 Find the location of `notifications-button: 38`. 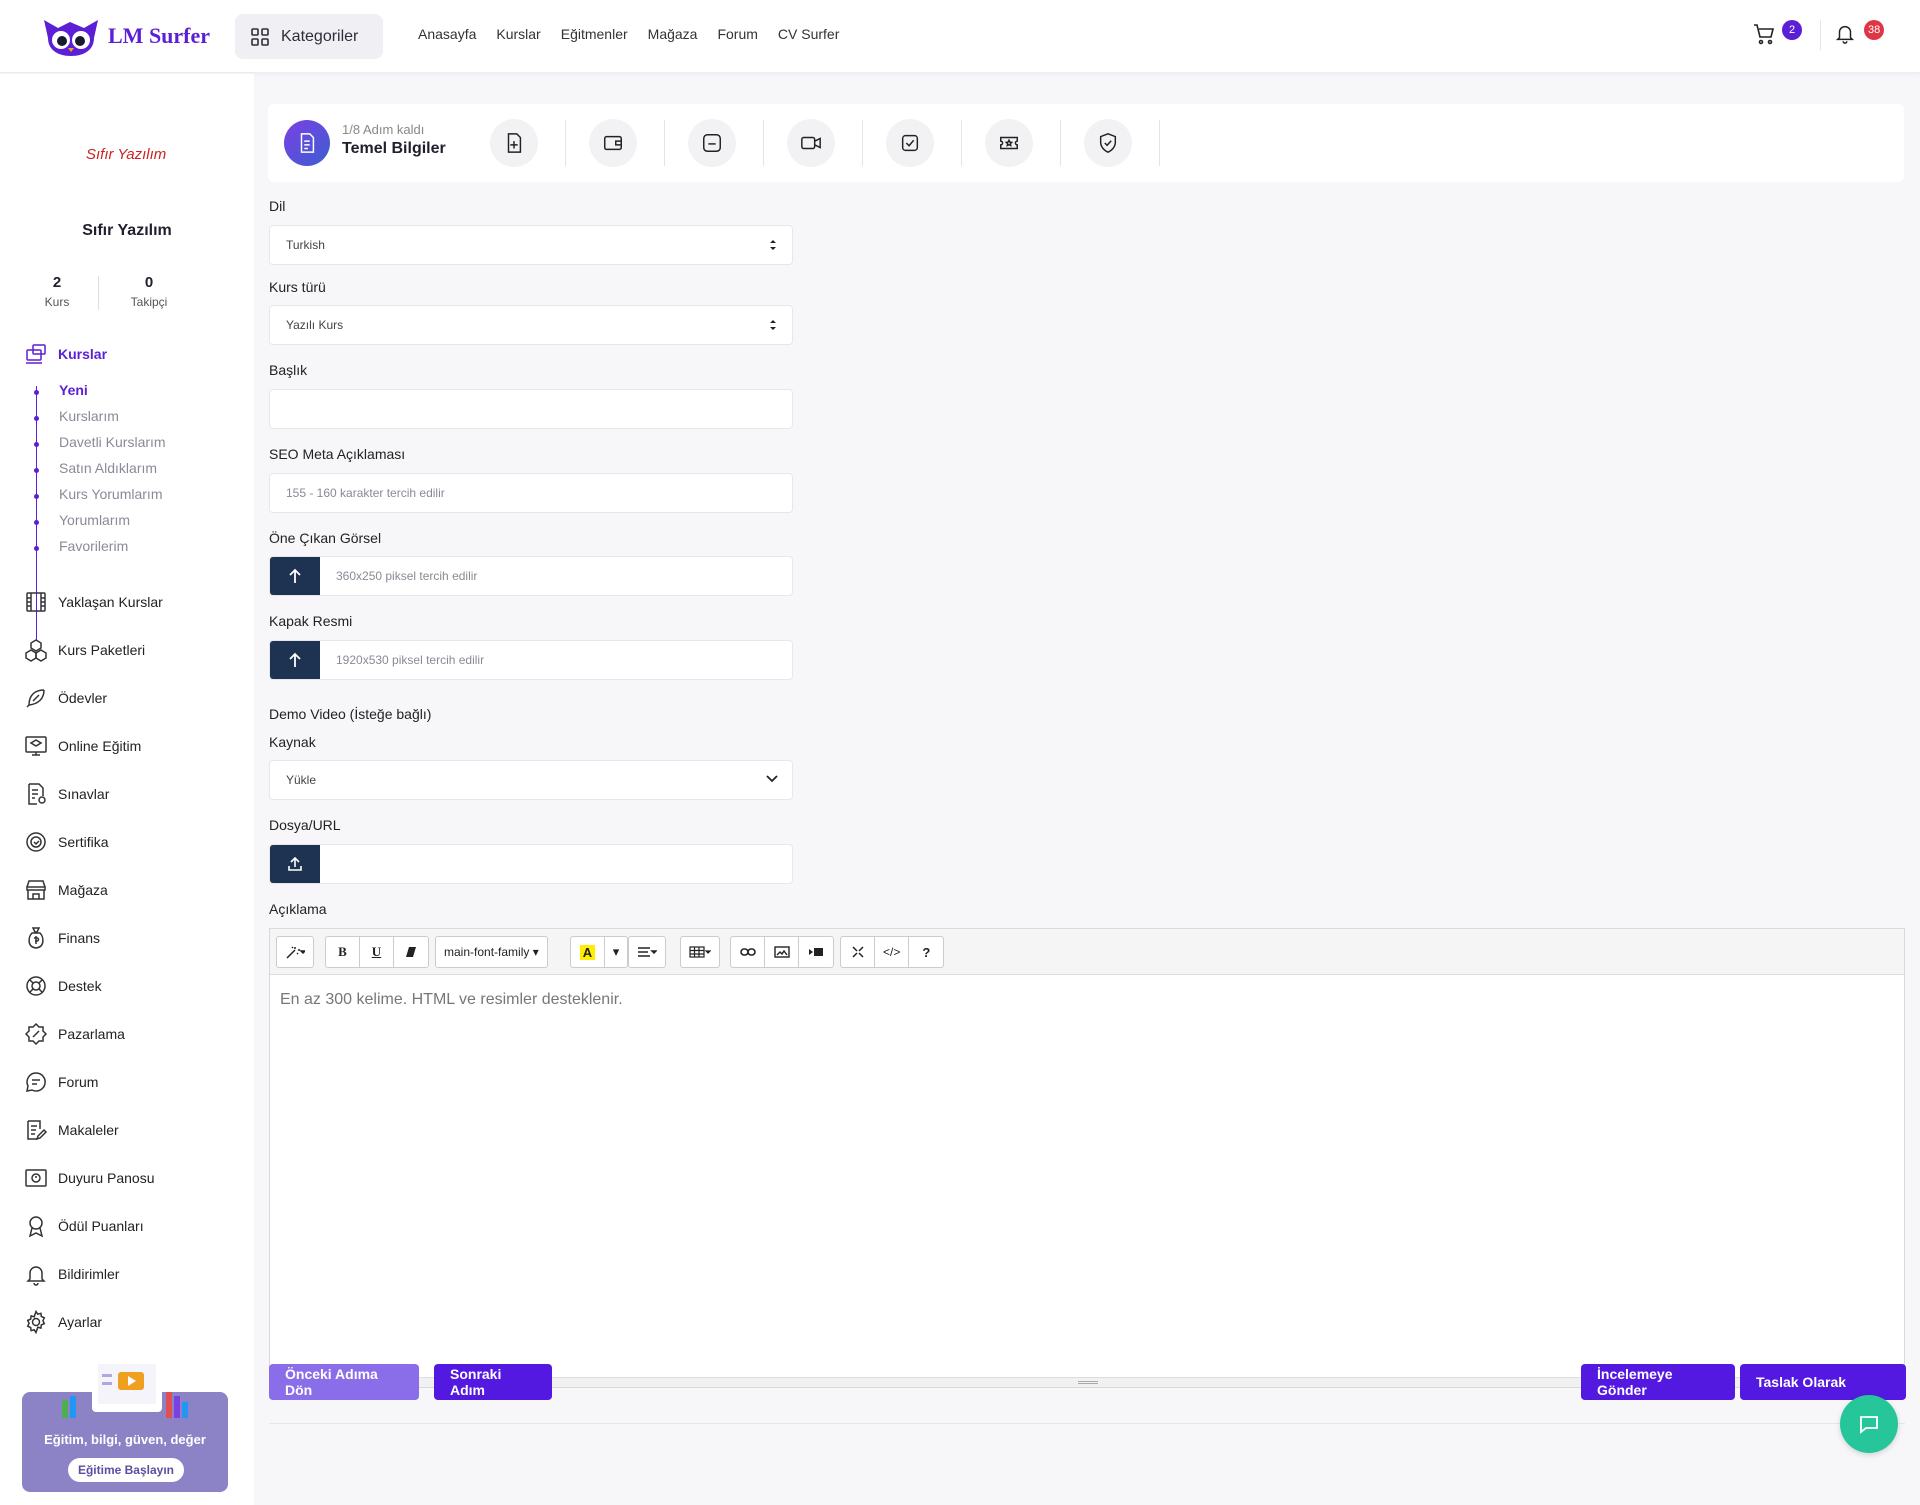

notifications-button: 38 is located at coordinates (1859, 34).